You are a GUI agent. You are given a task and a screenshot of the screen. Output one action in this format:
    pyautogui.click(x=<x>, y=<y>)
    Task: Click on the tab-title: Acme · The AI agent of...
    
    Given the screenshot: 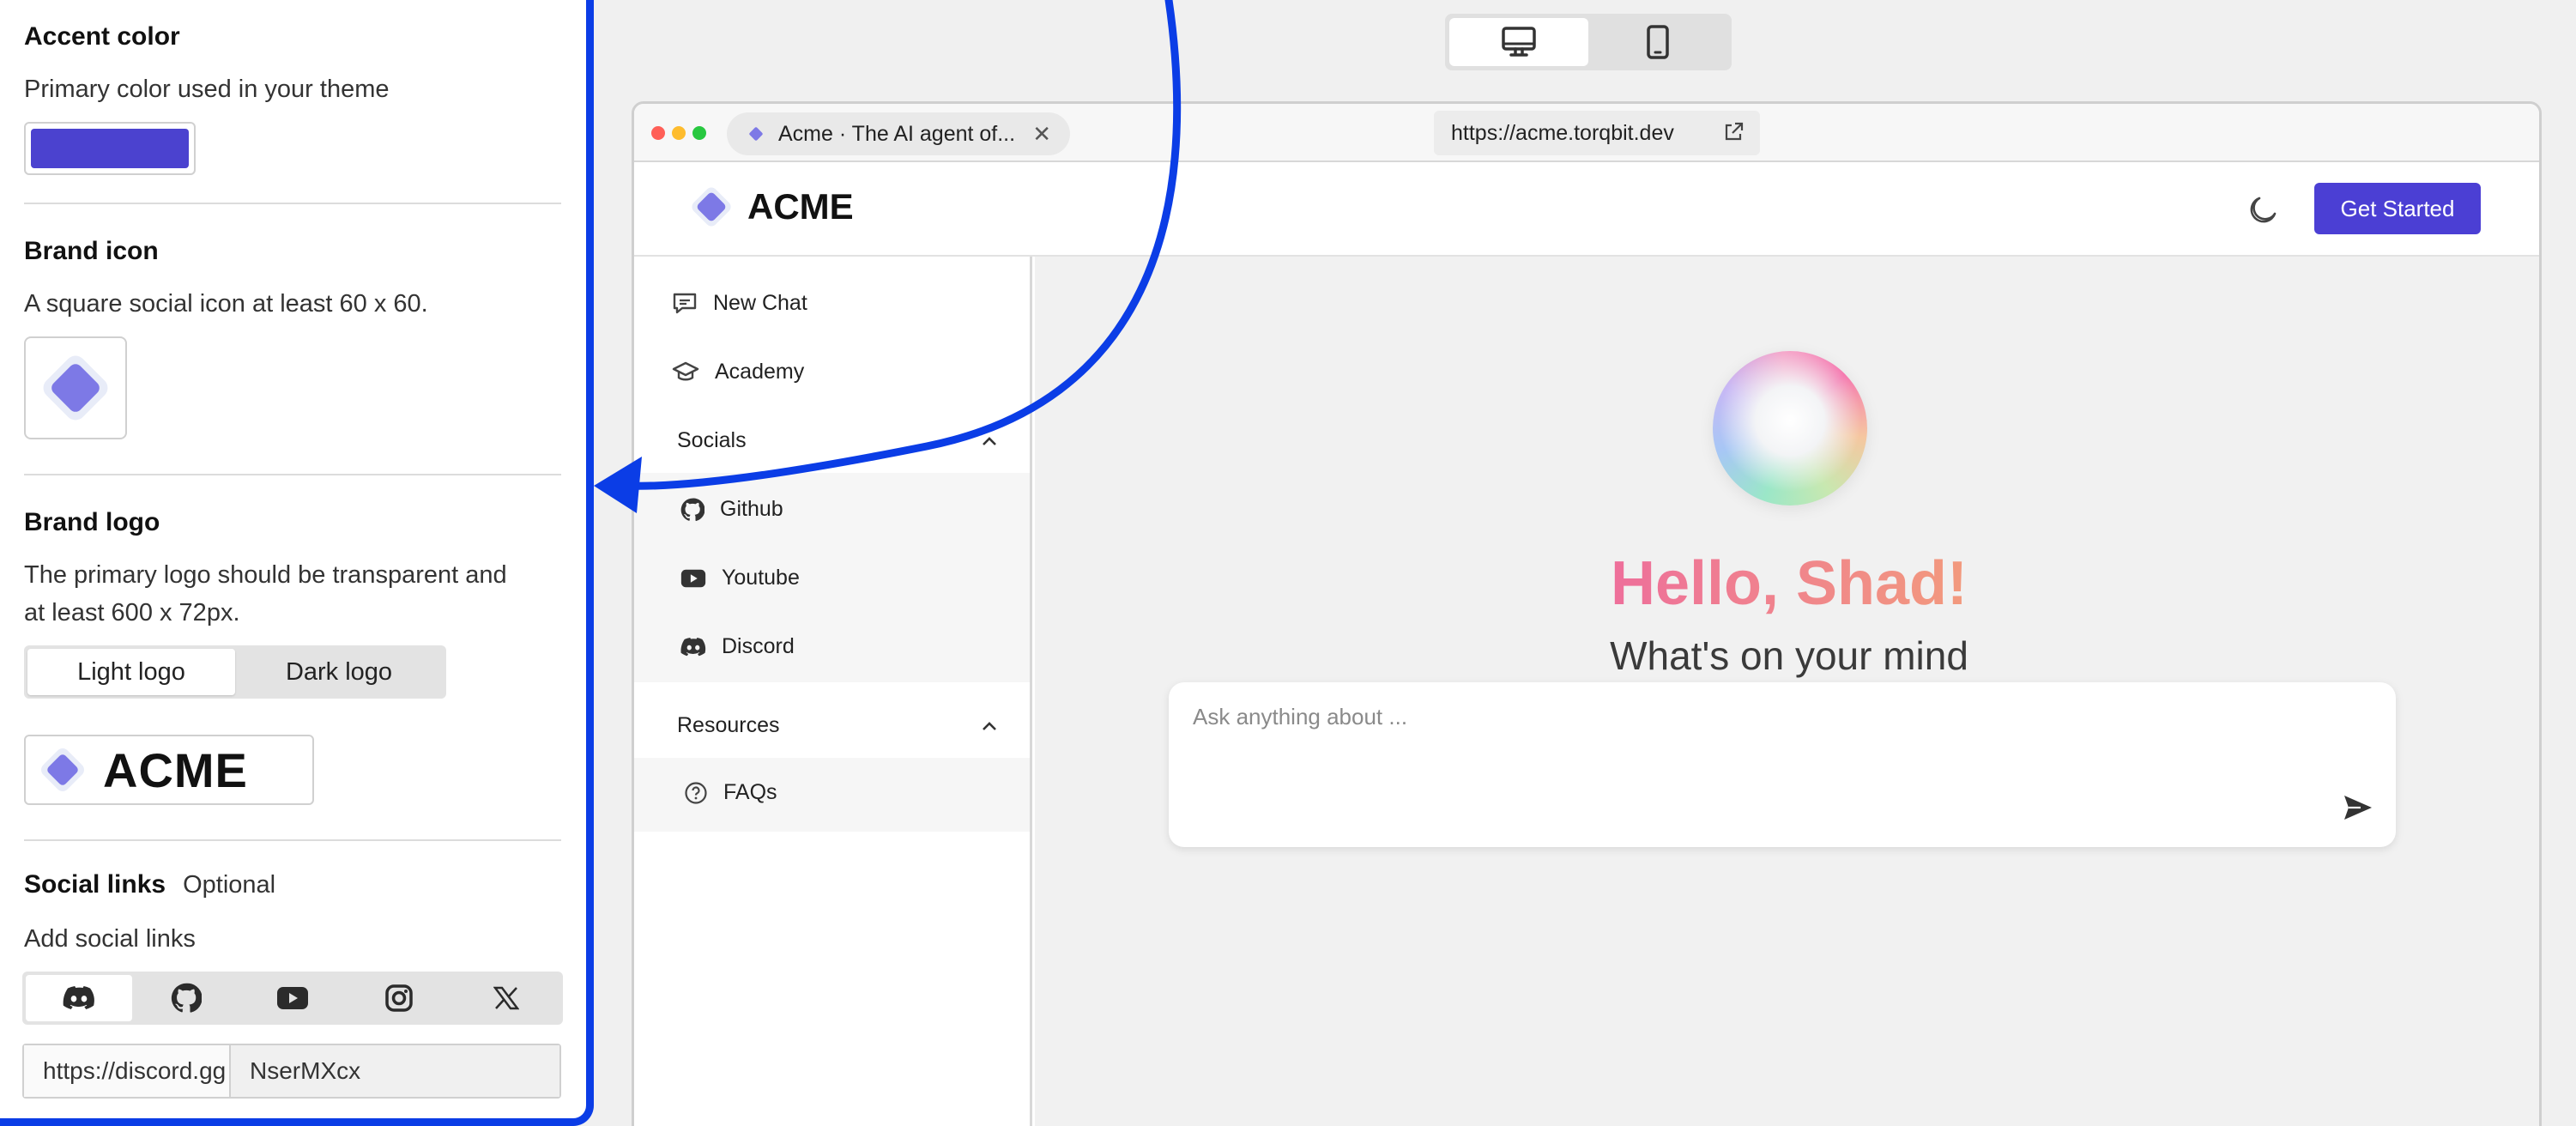 What is the action you would take?
    pyautogui.click(x=897, y=133)
    